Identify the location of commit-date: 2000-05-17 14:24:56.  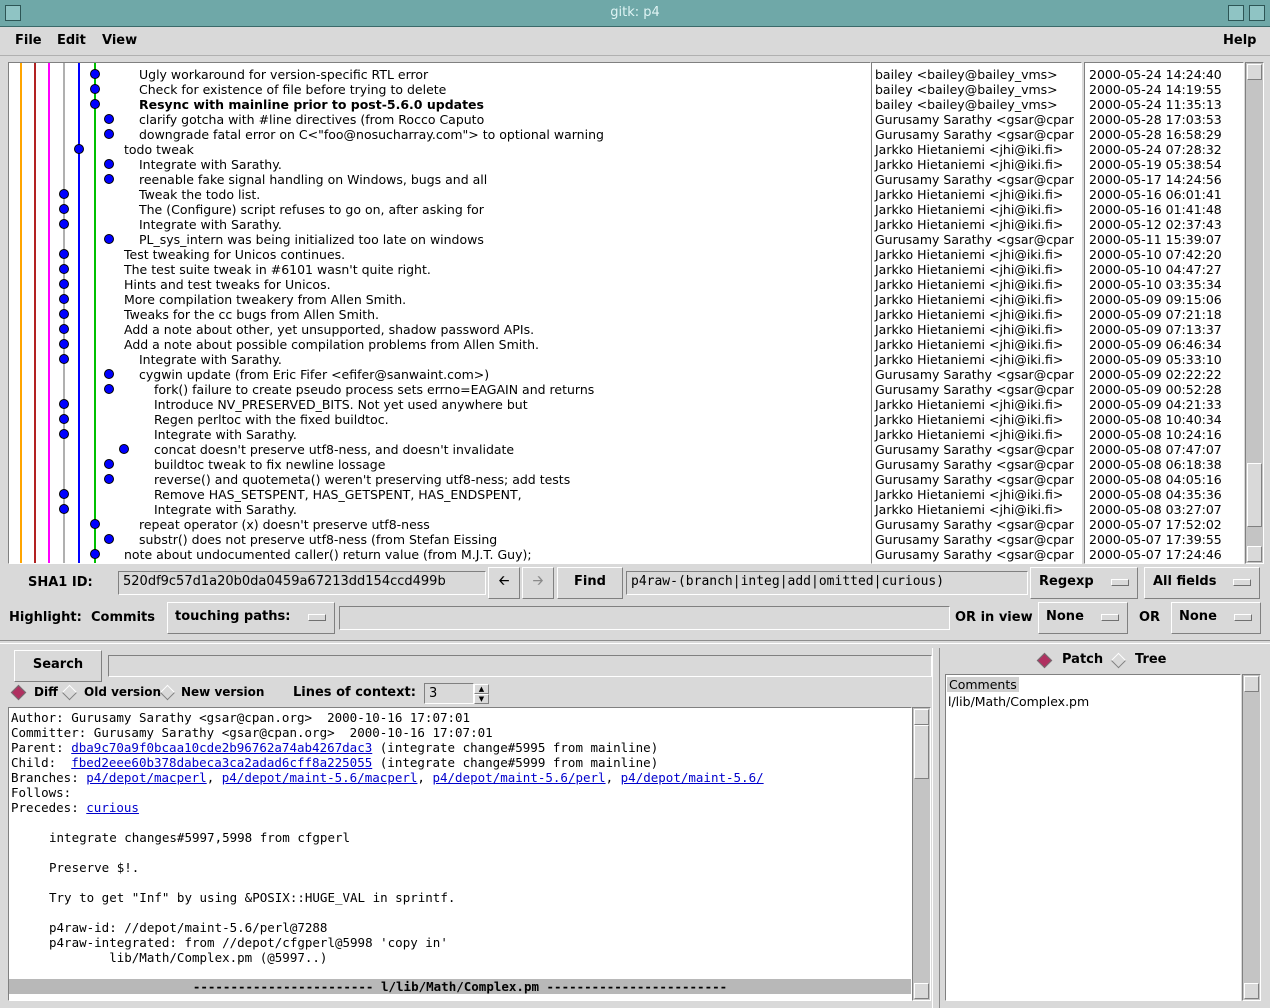
(1155, 179).